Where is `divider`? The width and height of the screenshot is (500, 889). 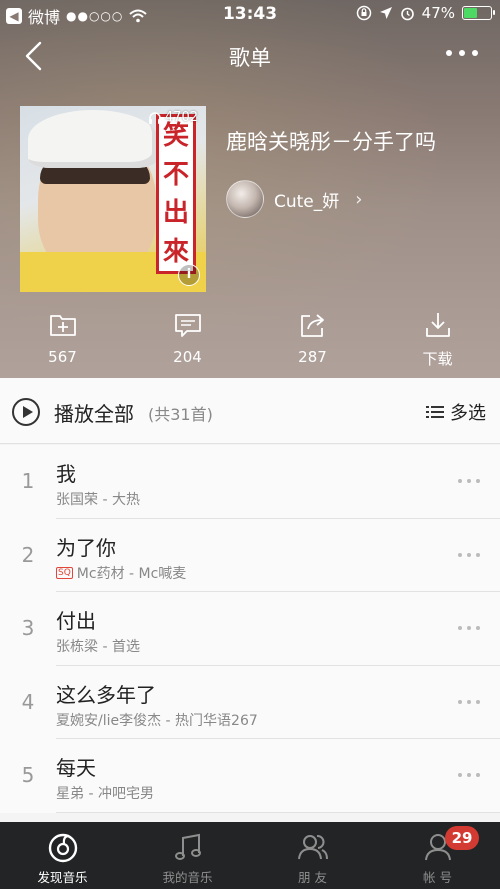
divider is located at coordinates (278, 812).